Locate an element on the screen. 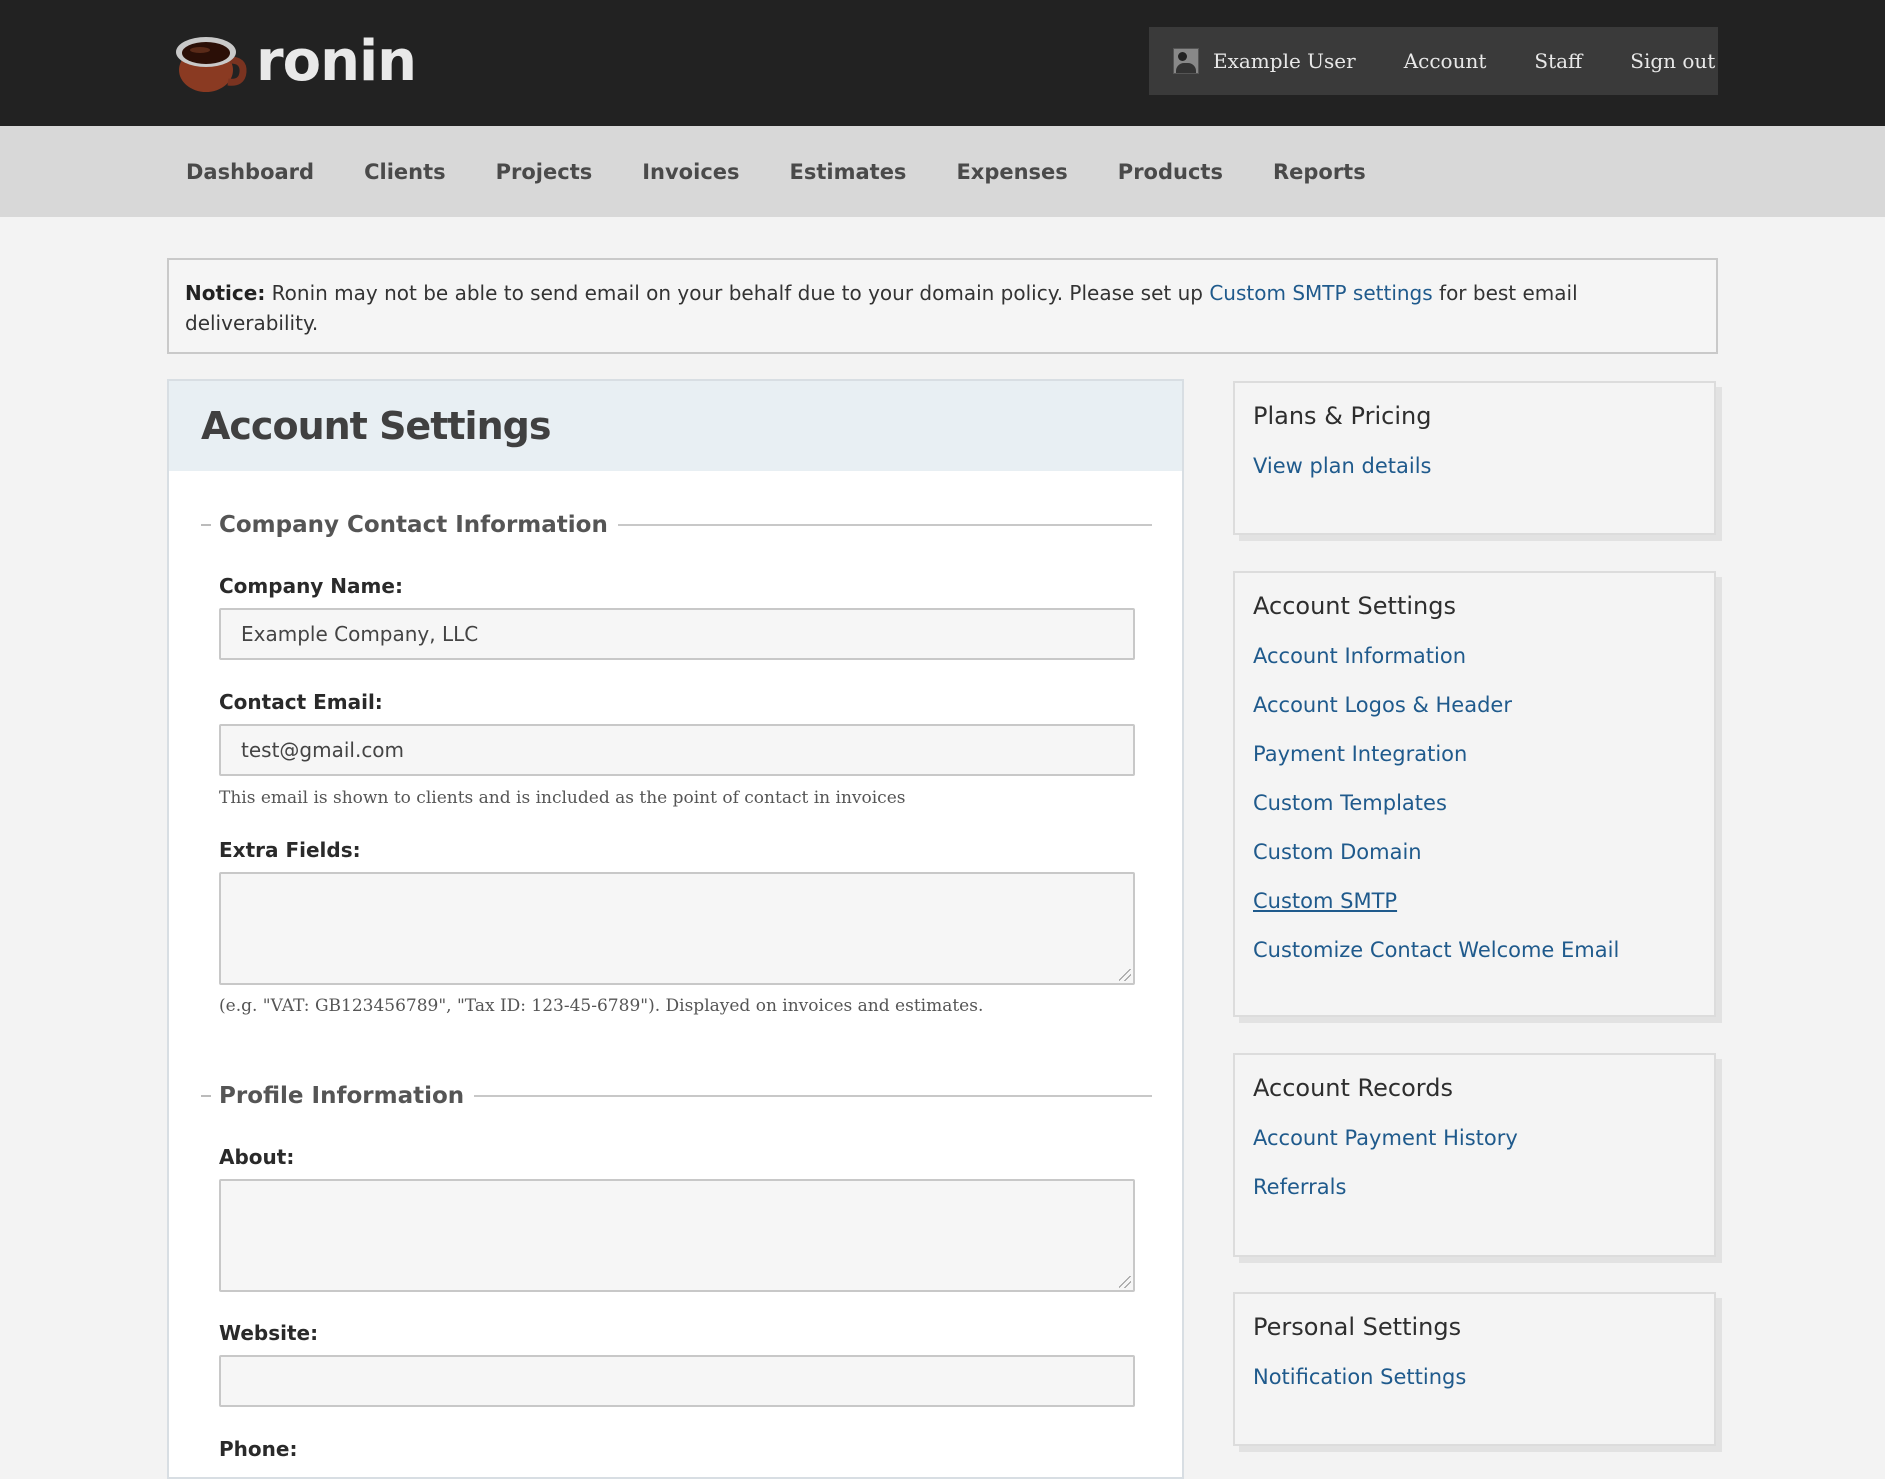 The image size is (1885, 1479). page-title: Account Settings is located at coordinates (376, 426).